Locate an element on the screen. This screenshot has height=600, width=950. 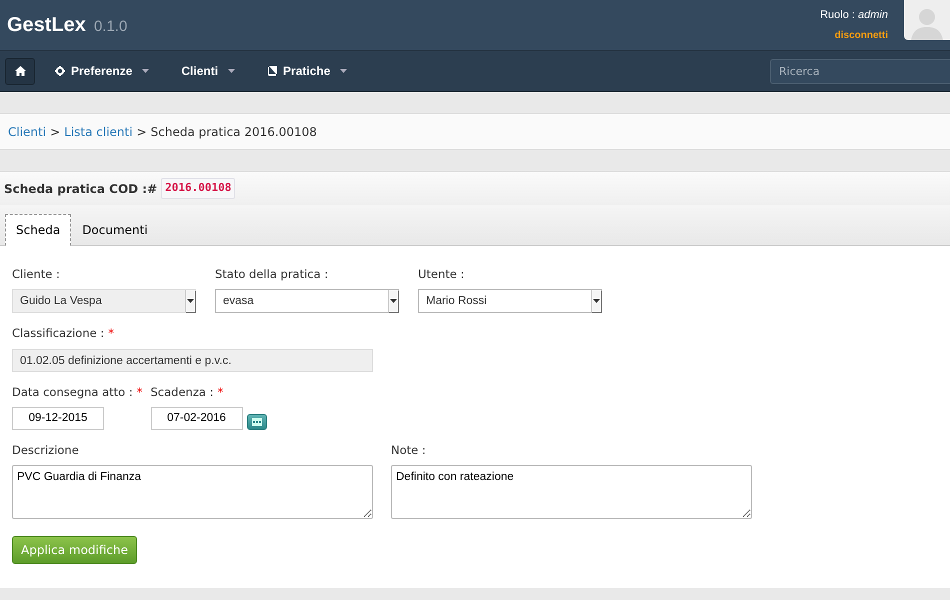
code-label: 2016.00108 is located at coordinates (198, 188).